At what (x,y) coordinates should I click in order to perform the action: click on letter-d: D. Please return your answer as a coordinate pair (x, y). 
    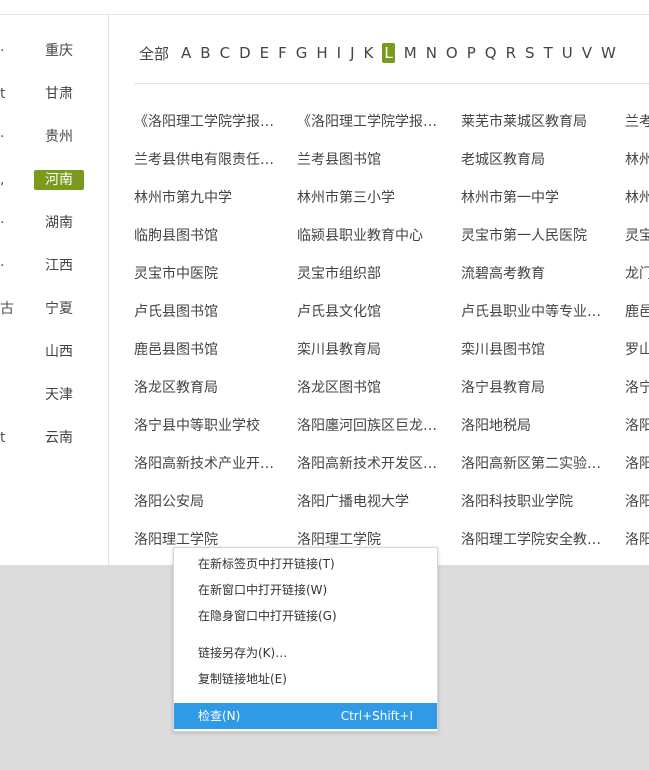
    Looking at the image, I should click on (245, 53).